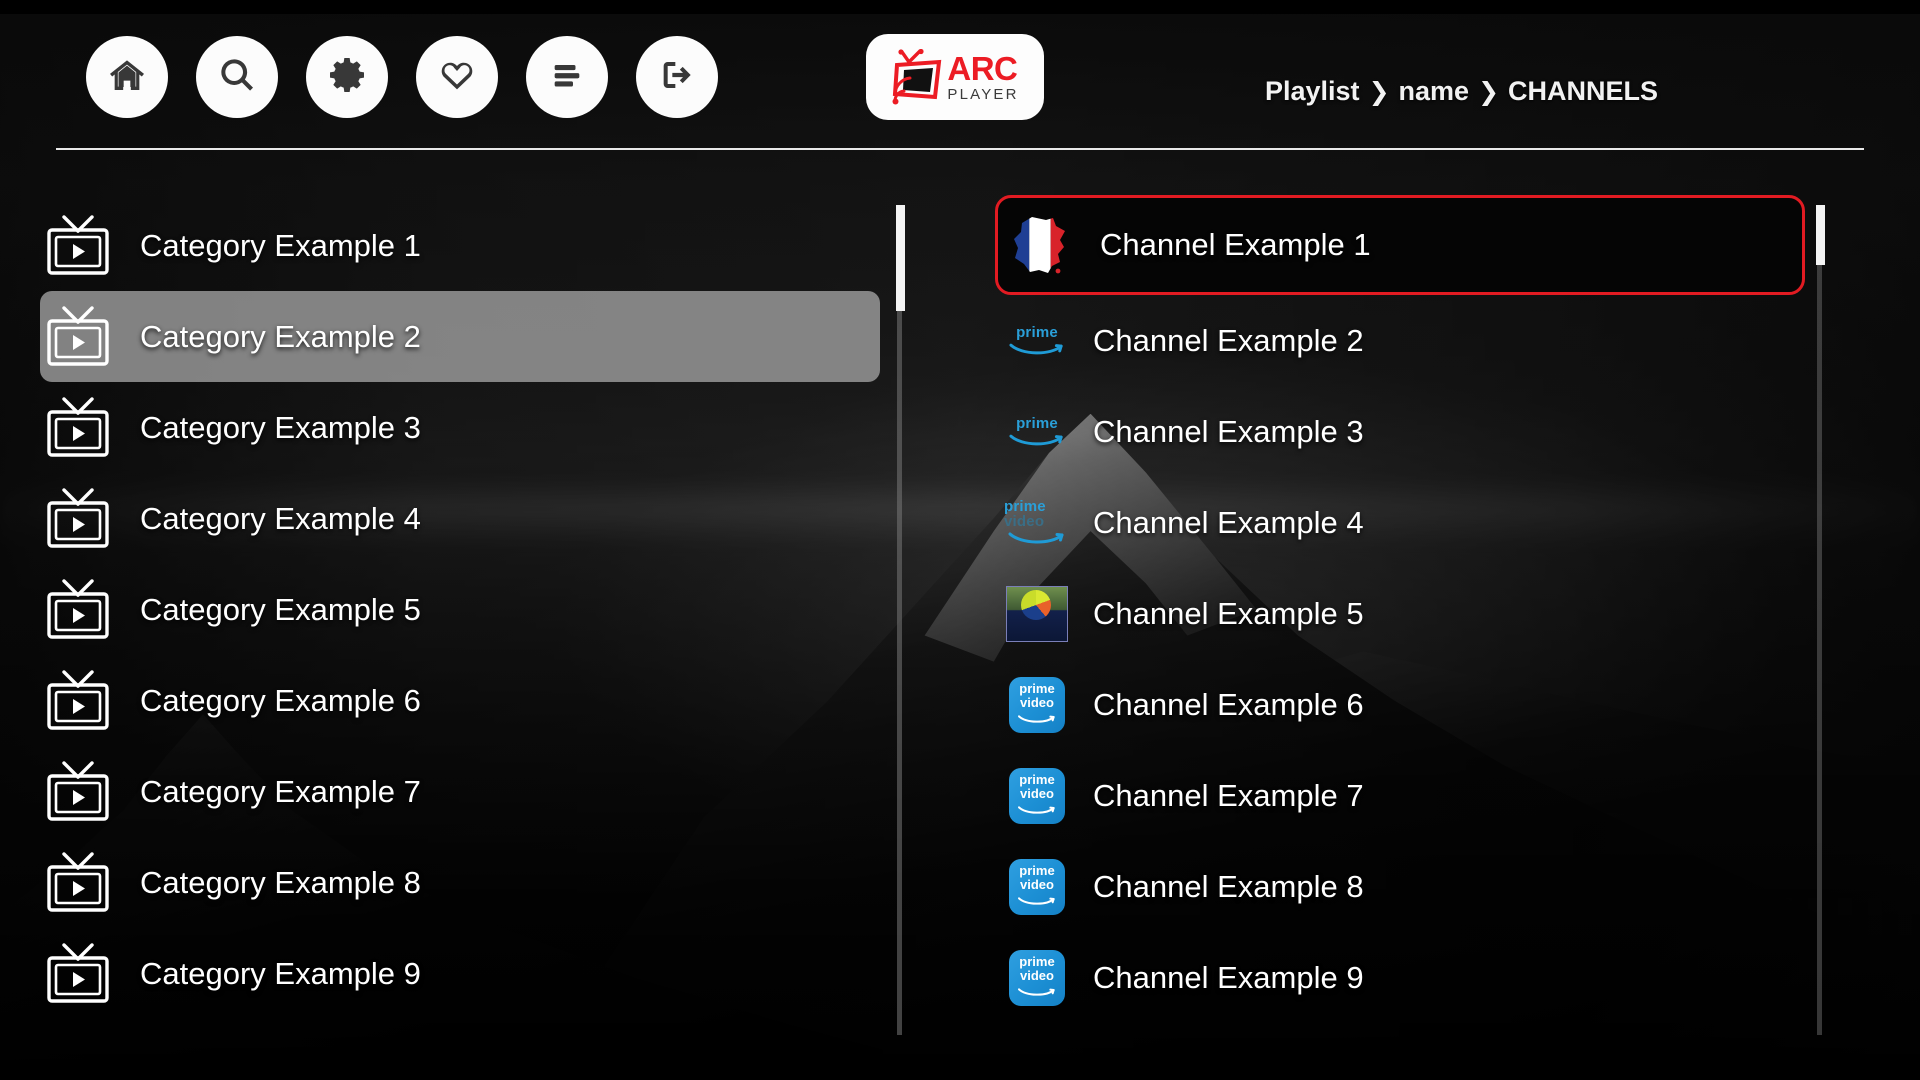  Describe the element at coordinates (1400, 704) in the screenshot. I see `channel-row: prime video Channel Example 6` at that location.